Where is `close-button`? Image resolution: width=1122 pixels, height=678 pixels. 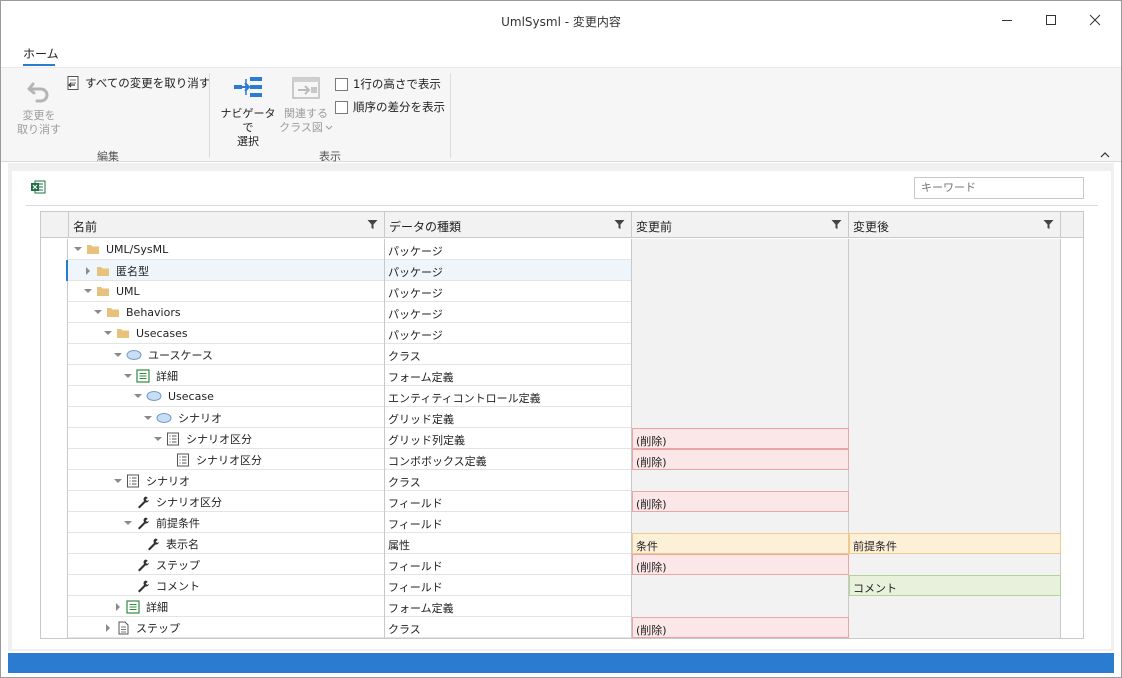 close-button is located at coordinates (1095, 20).